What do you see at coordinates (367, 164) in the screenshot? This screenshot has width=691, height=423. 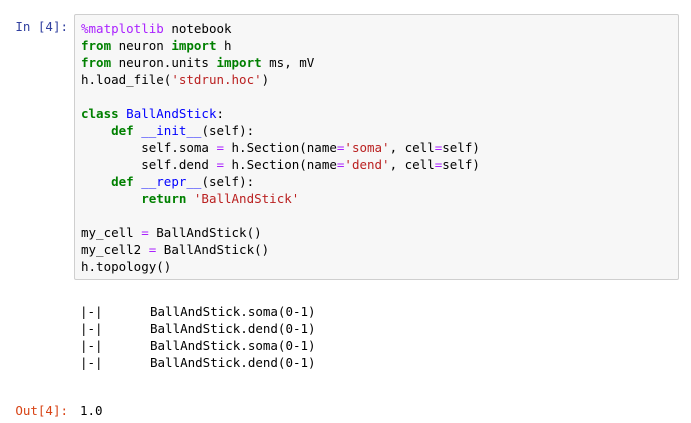 I see `code-token: 'dend'` at bounding box center [367, 164].